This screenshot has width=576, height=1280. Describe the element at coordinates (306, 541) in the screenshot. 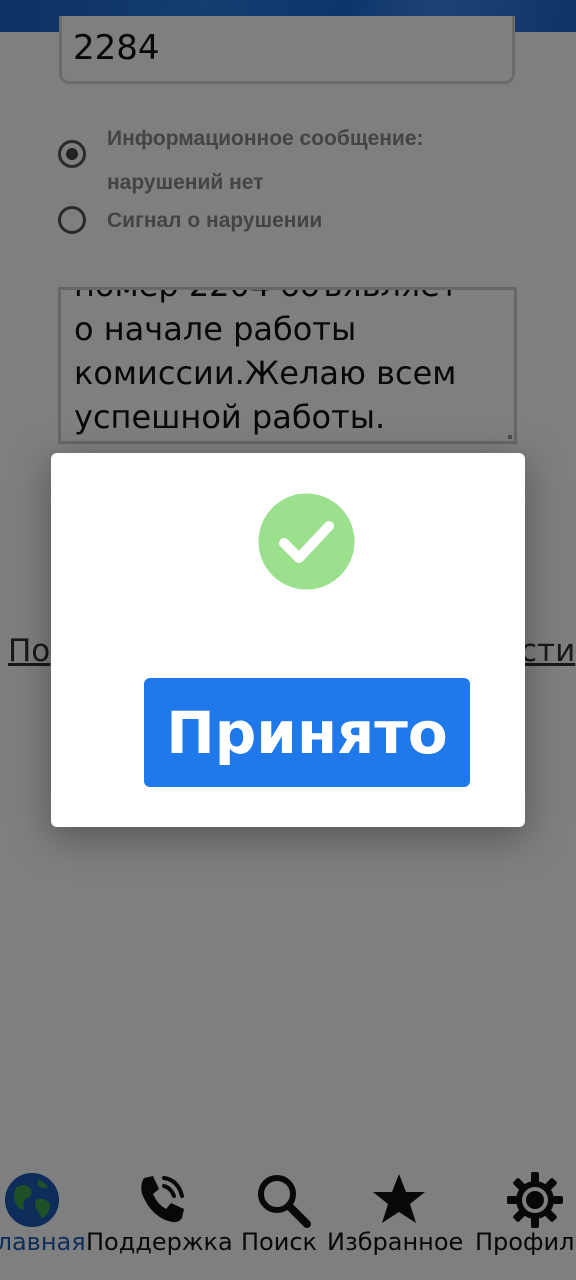

I see `check-circle-icon` at that location.